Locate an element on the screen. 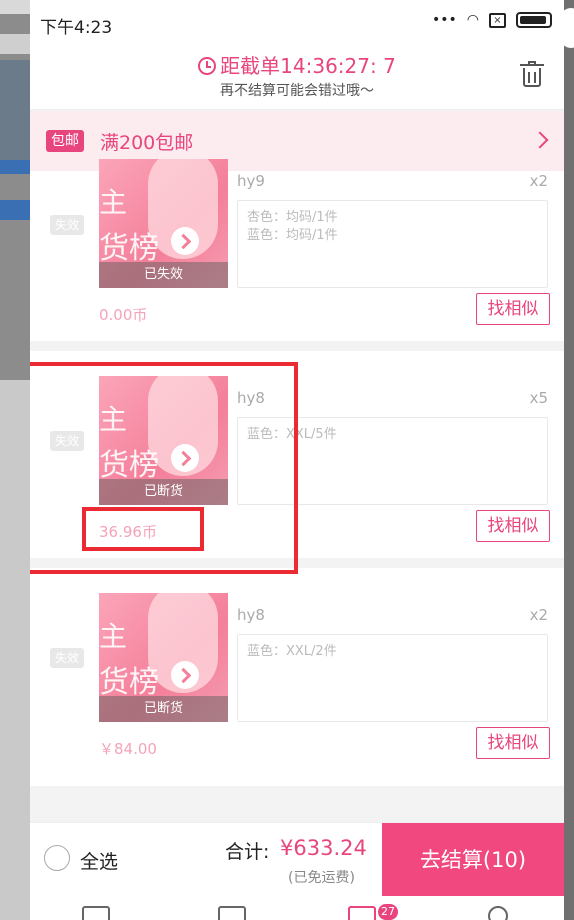  cart-header: 距截单14:36:27: 7 再不结算可能会错过哦～ is located at coordinates (297, 77).